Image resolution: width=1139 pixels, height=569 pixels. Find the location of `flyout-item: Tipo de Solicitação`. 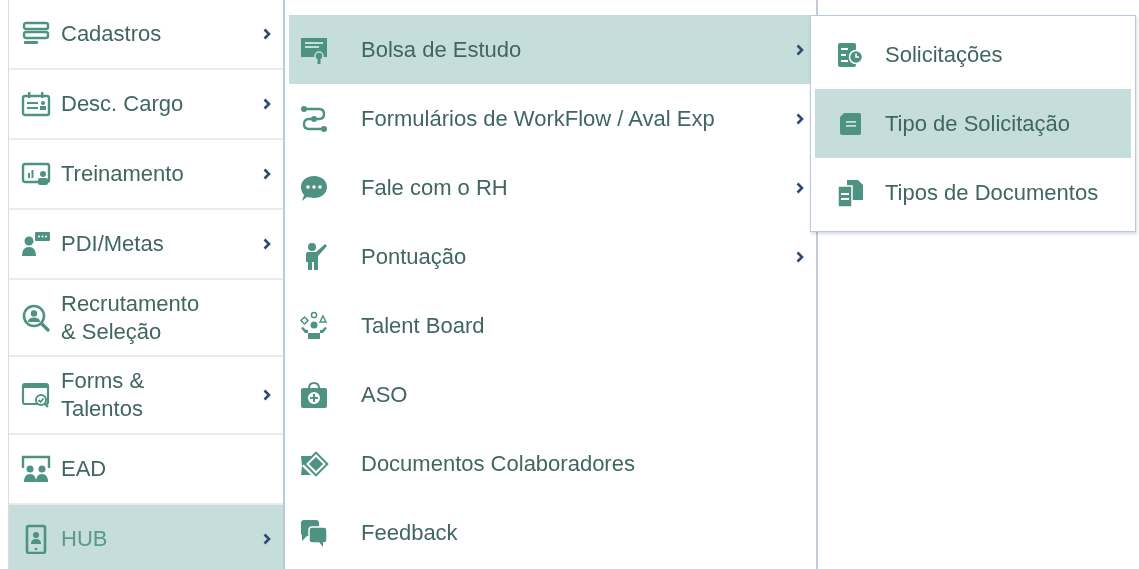

flyout-item: Tipo de Solicitação is located at coordinates (973, 123).